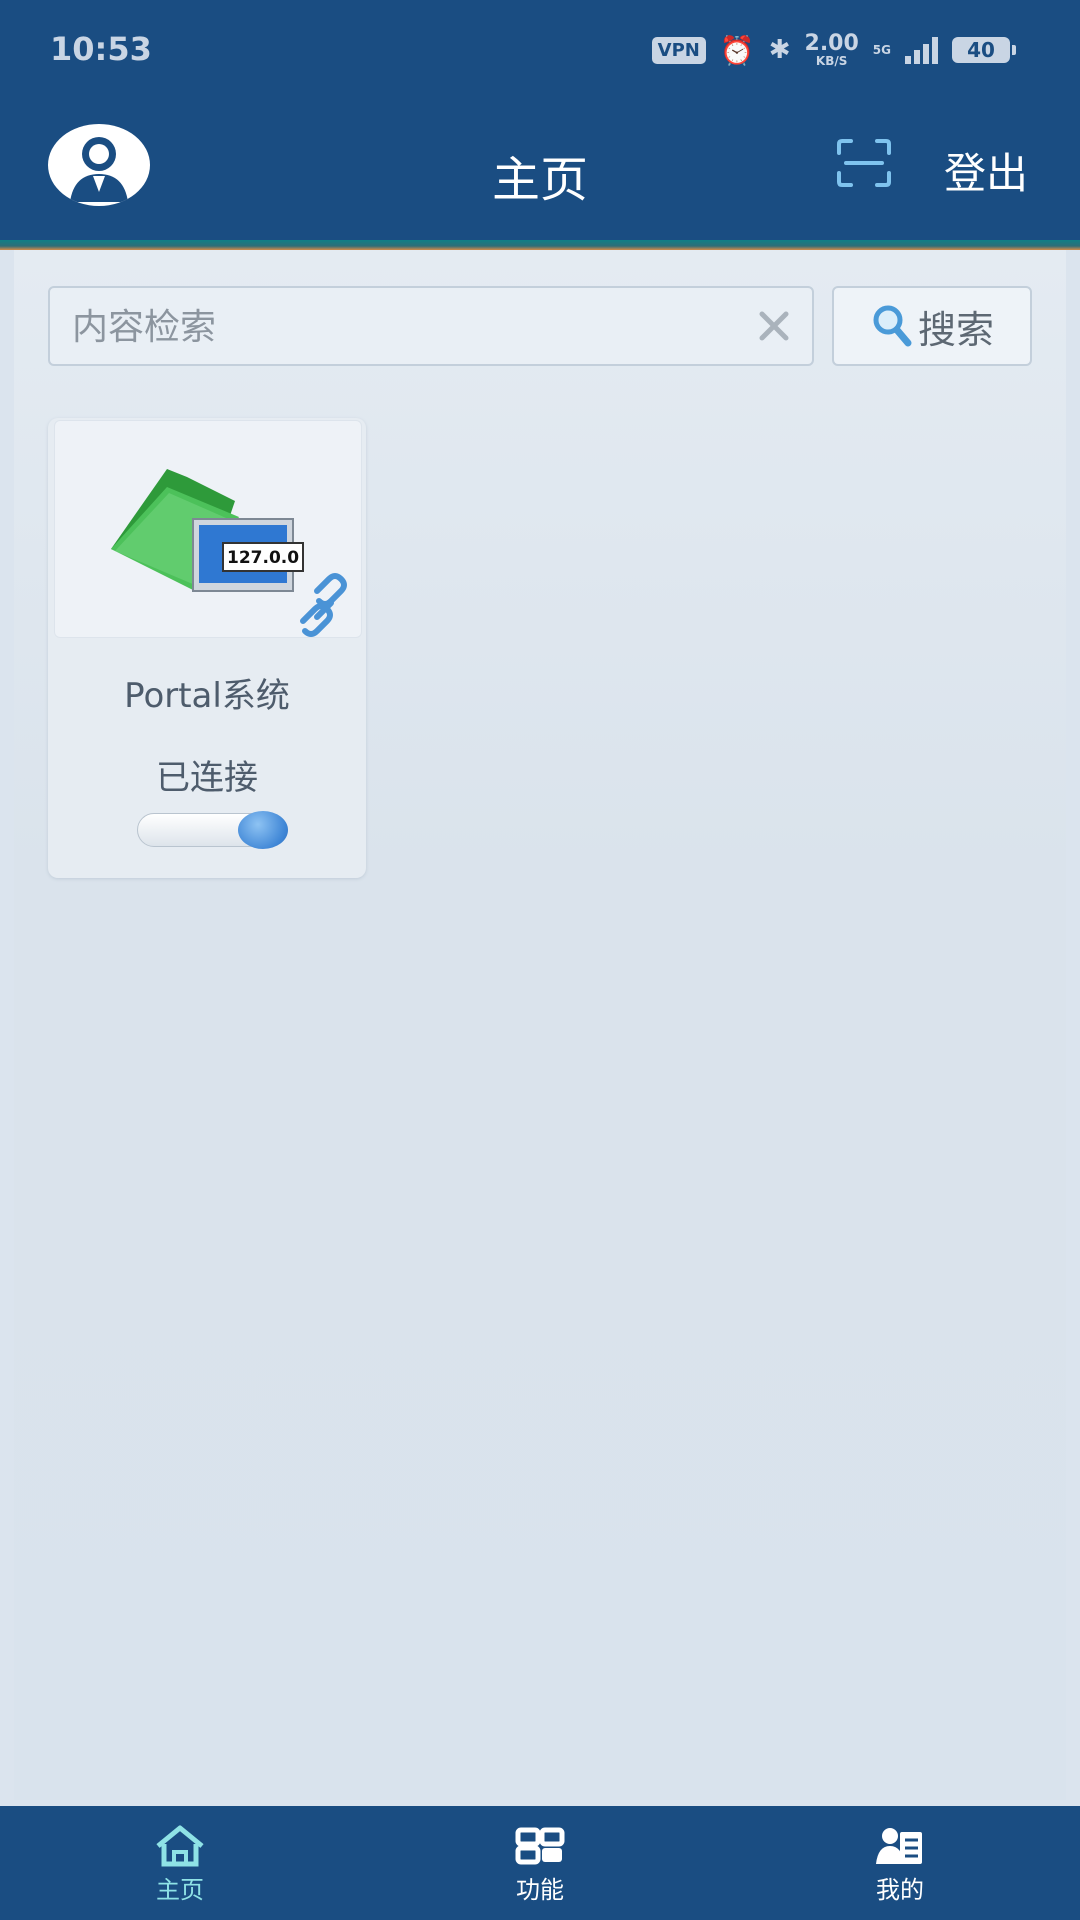  What do you see at coordinates (779, 50) in the screenshot?
I see `bluetooth-icon: ✱` at bounding box center [779, 50].